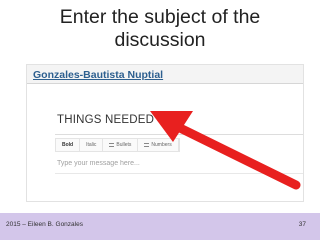  Describe the element at coordinates (165, 74) in the screenshot. I see `group-header-bar: Gonzales-Bautista Nuptial` at that location.